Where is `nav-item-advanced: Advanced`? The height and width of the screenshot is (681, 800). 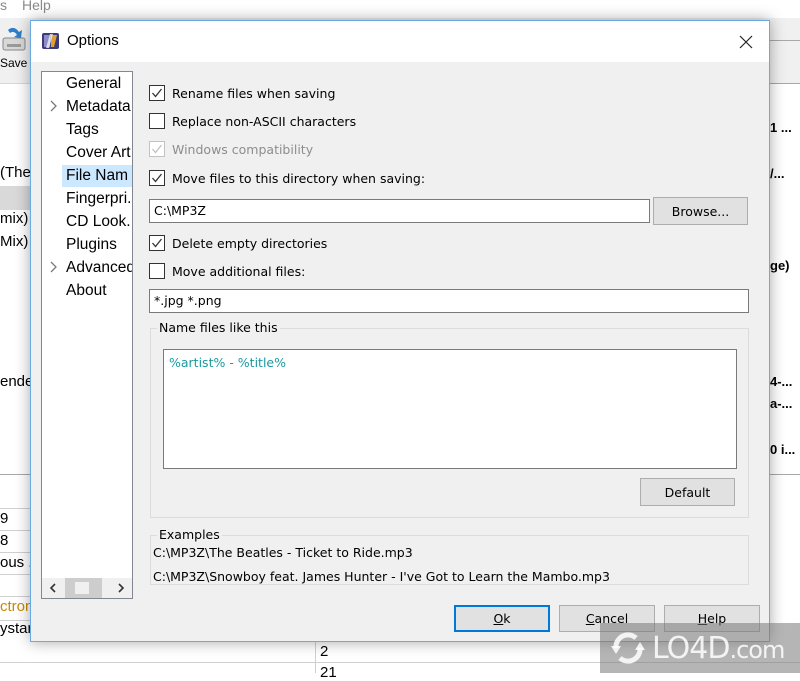 nav-item-advanced: Advanced is located at coordinates (87, 268).